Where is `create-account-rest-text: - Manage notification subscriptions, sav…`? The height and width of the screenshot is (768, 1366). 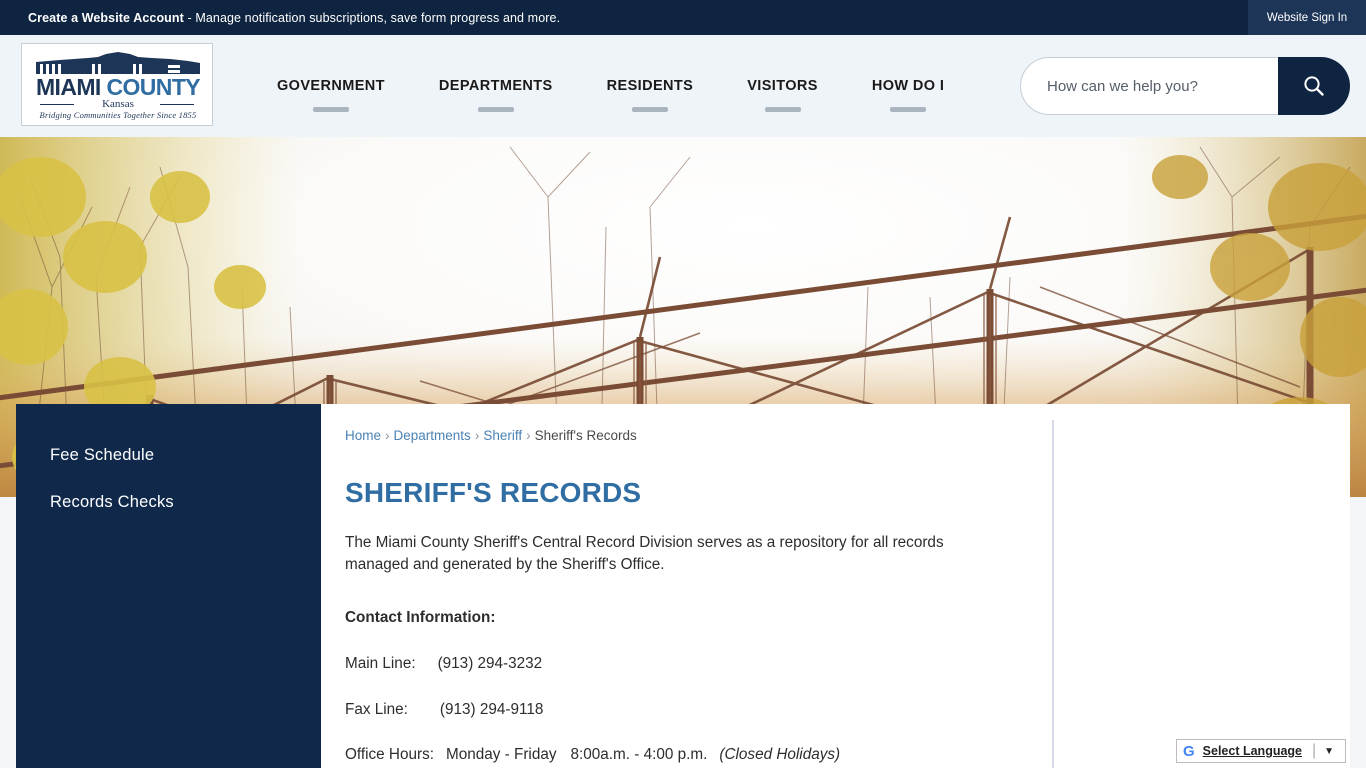
create-account-rest-text: - Manage notification subscriptions, sav… is located at coordinates (372, 17).